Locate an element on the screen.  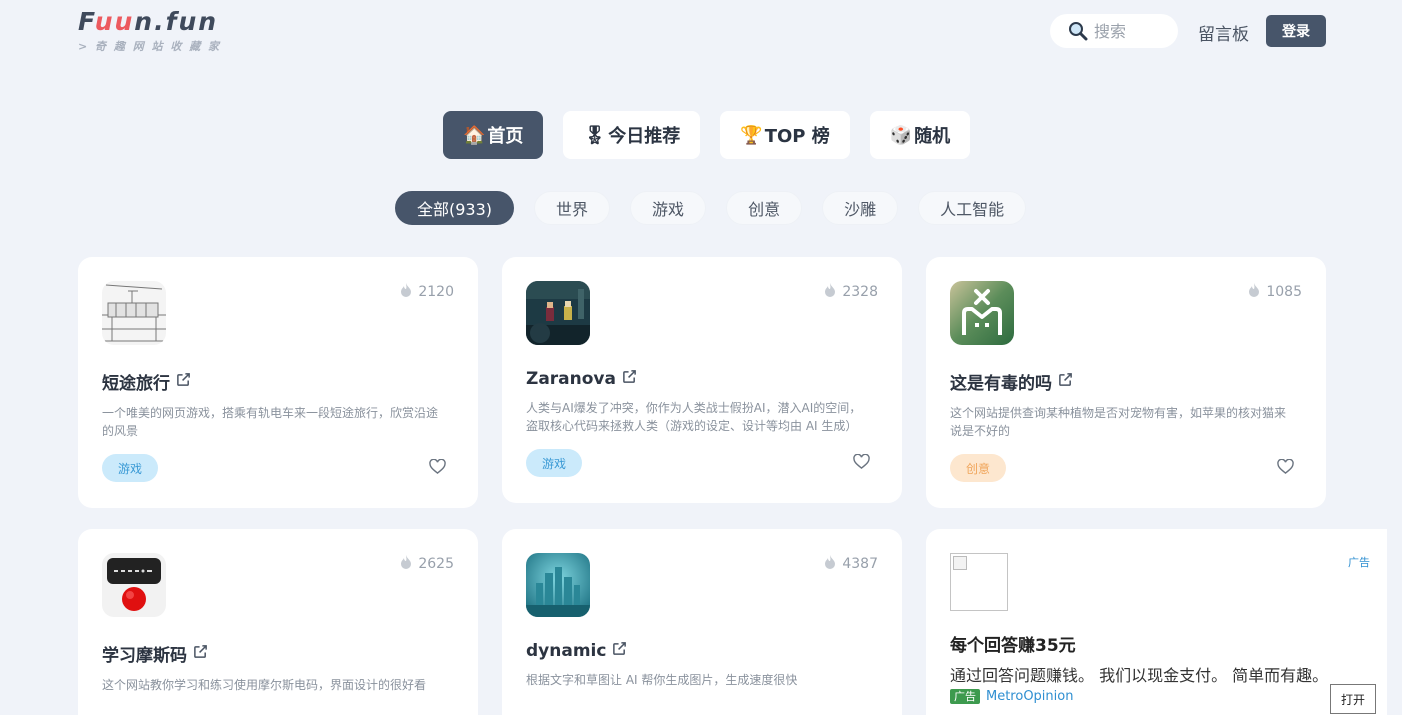
chip-funny: 沙雕 is located at coordinates (860, 208).